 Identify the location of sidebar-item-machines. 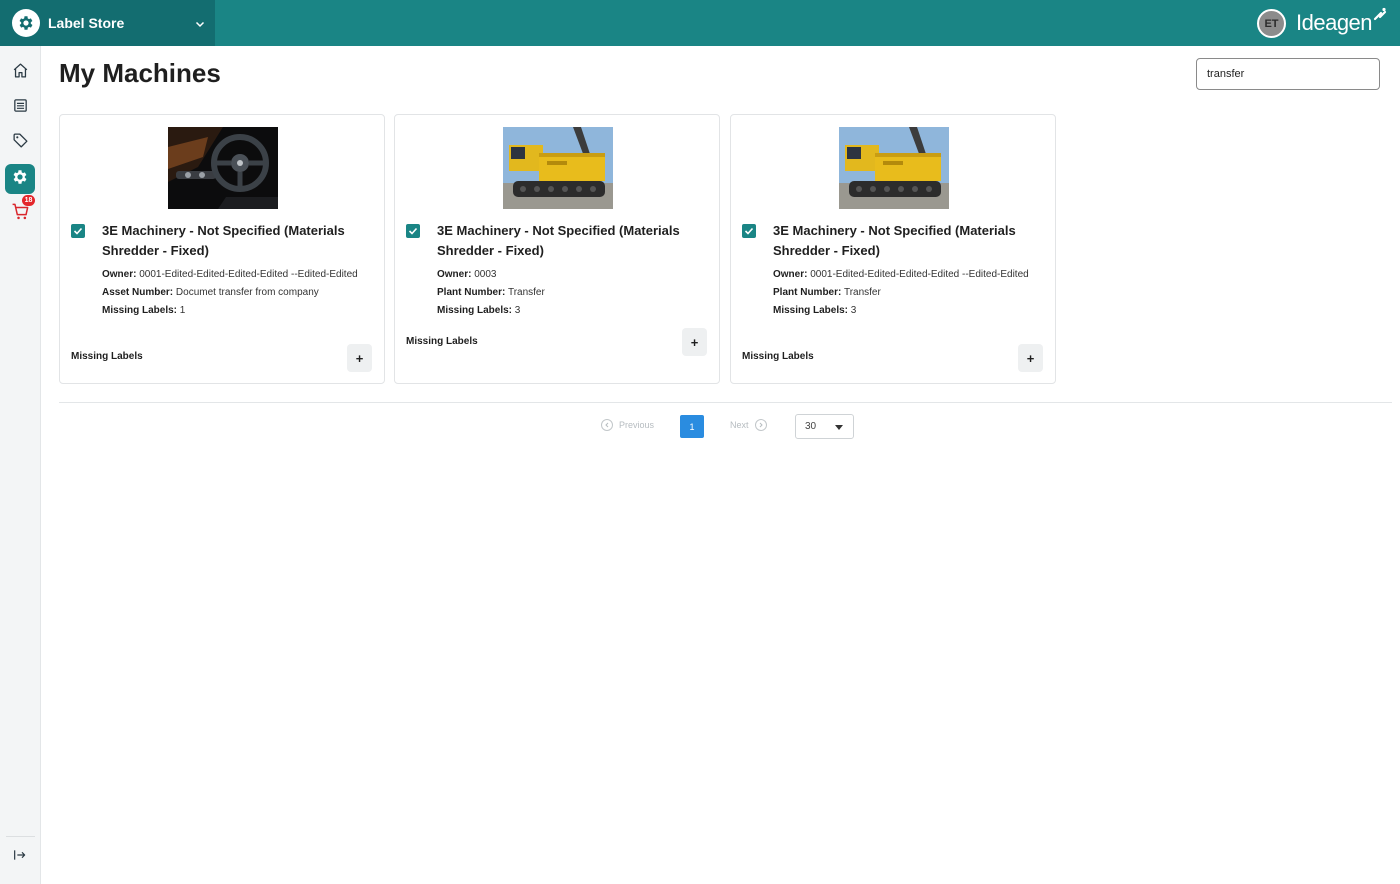
(20, 179).